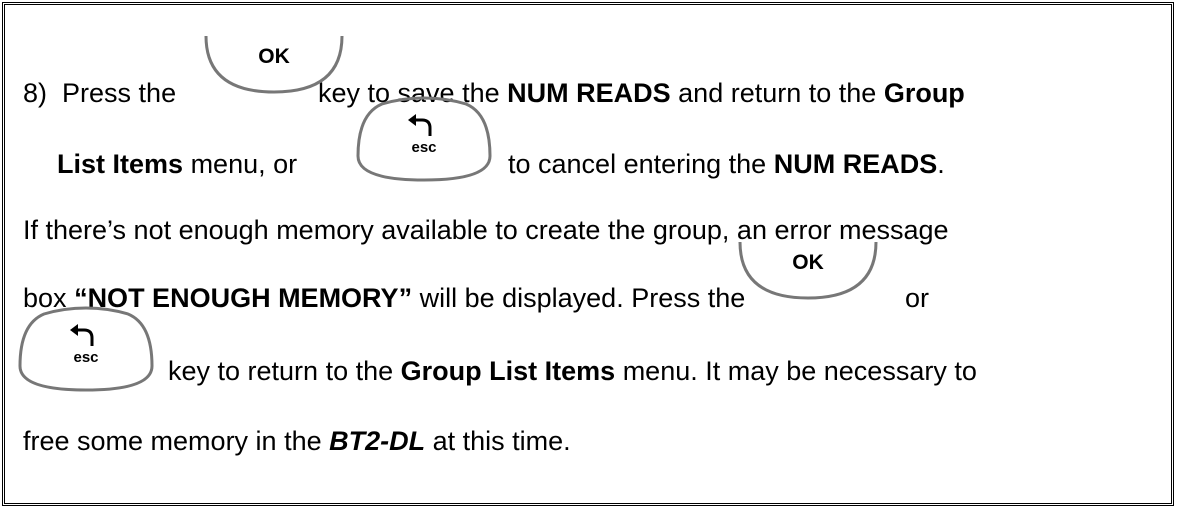 The width and height of the screenshot is (1182, 514). What do you see at coordinates (917, 298) in the screenshot?
I see `error-paragraph-or: or` at bounding box center [917, 298].